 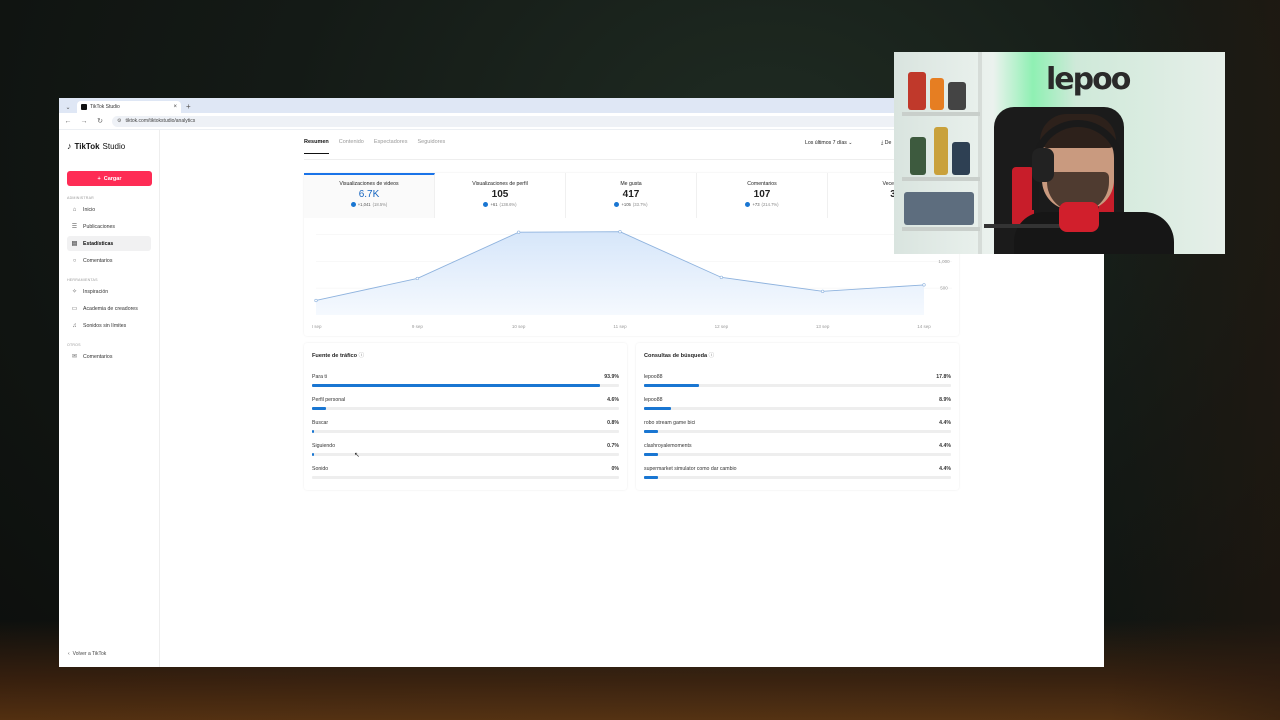 I want to click on row-top: Siguiendo 0.7%, so click(x=465, y=446).